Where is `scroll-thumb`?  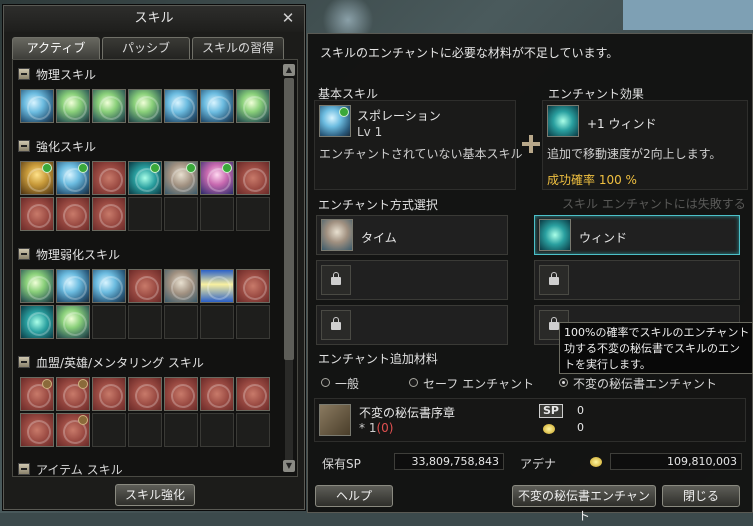 scroll-thumb is located at coordinates (289, 219).